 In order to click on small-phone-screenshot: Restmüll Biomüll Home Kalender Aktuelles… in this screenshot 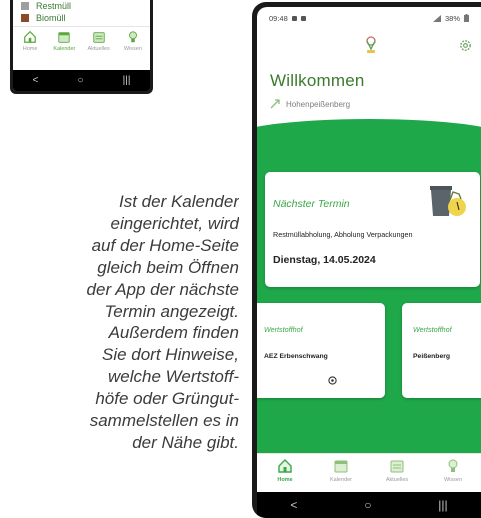, I will do `click(81, 47)`.